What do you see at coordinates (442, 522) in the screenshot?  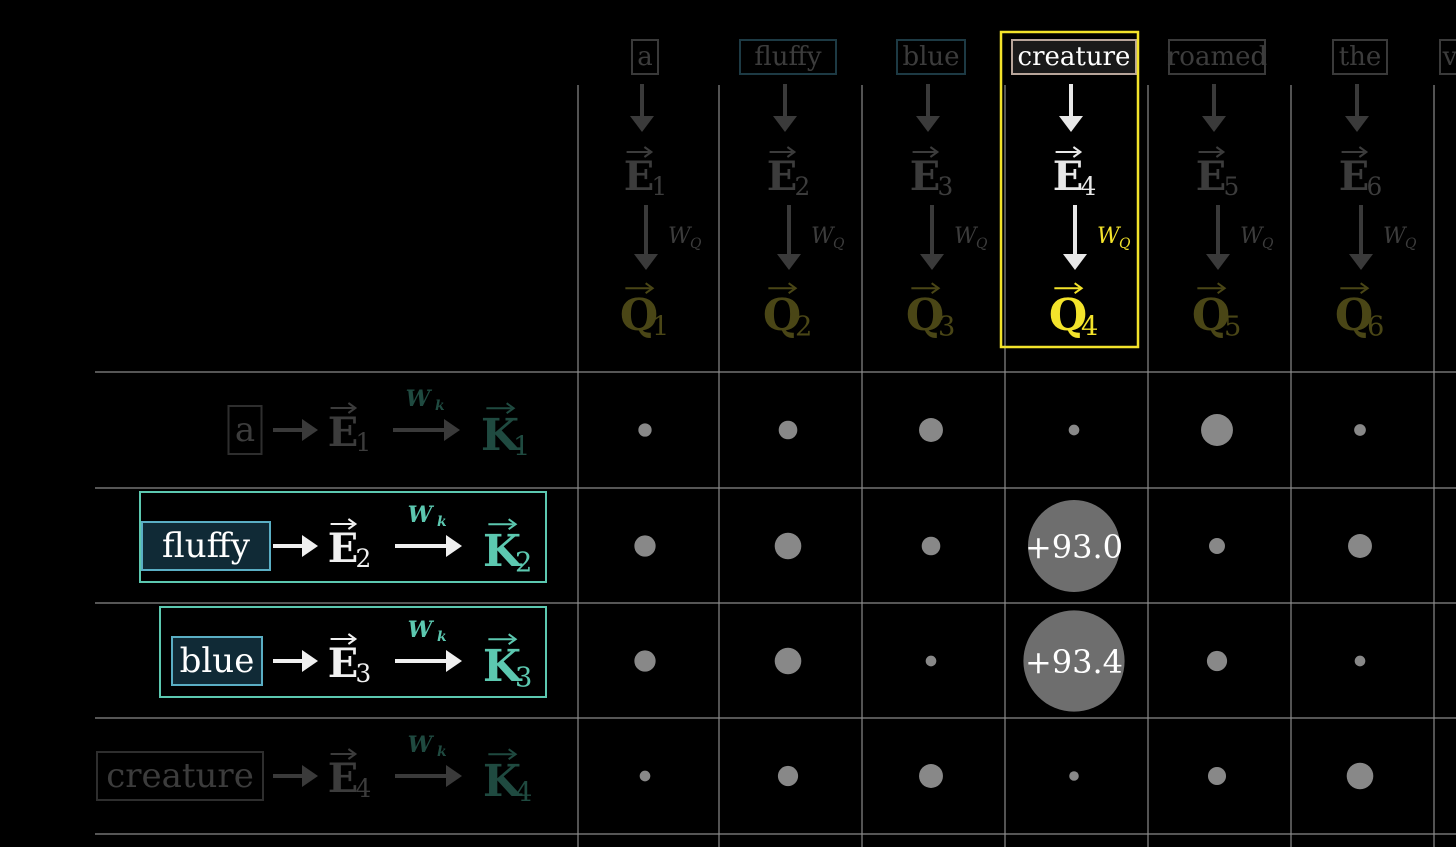 I see `wk-sub-2: k` at bounding box center [442, 522].